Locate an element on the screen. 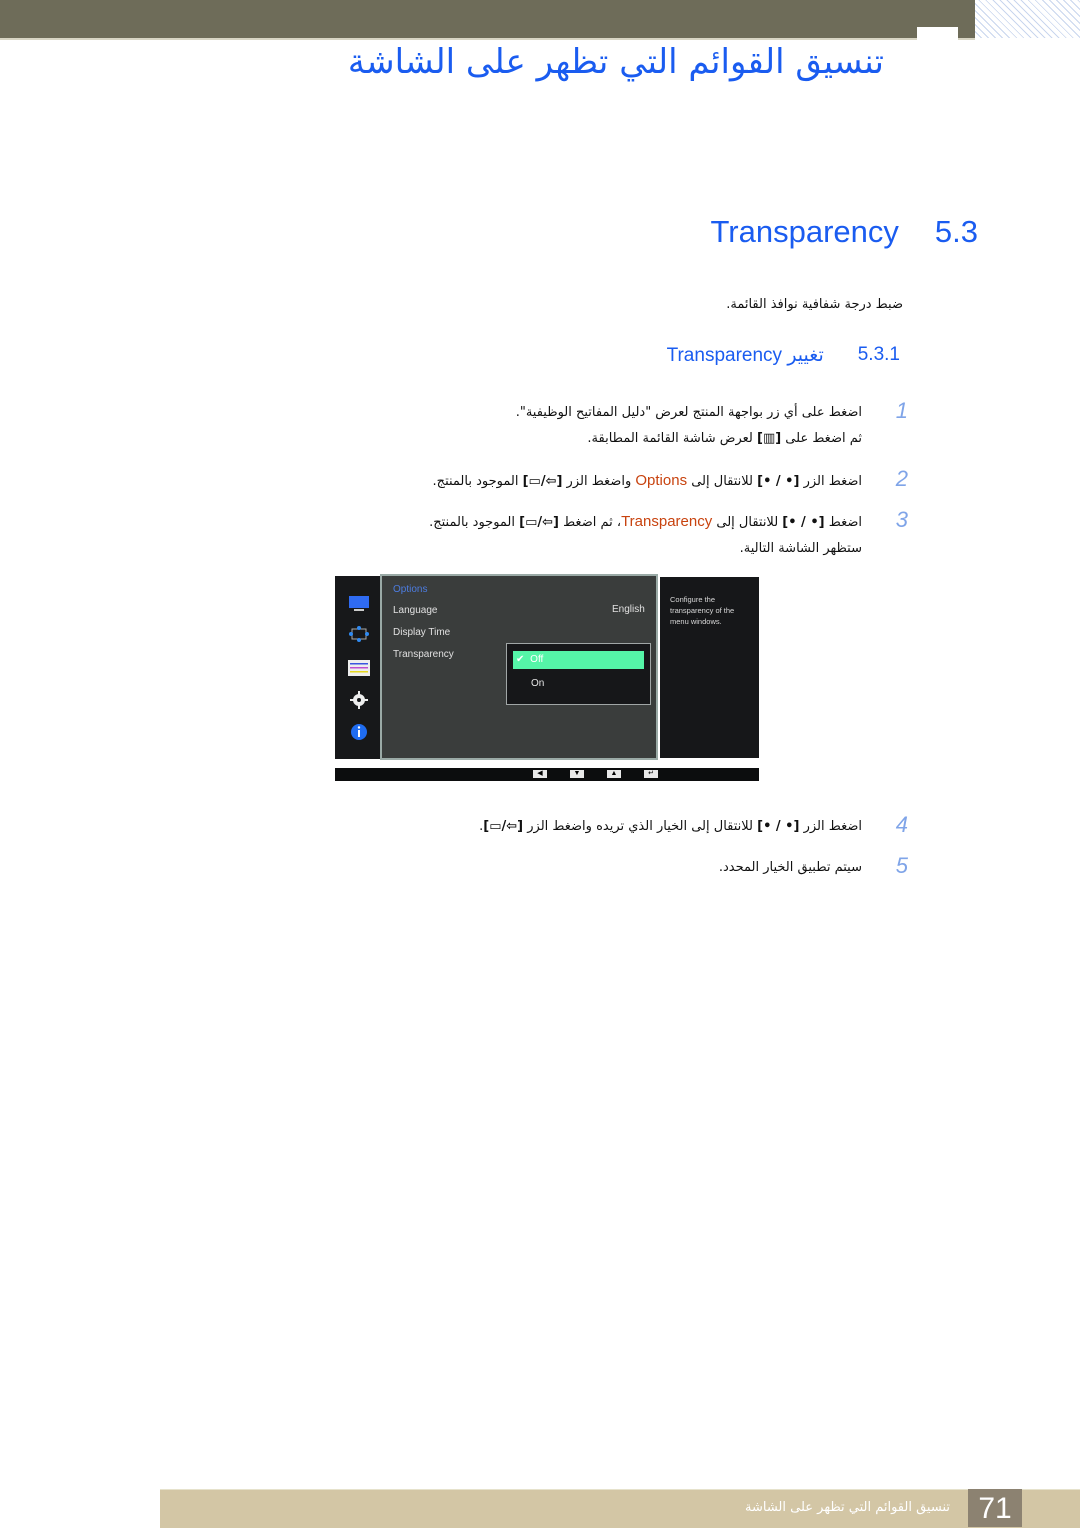  options-highlight: Options is located at coordinates (661, 480).